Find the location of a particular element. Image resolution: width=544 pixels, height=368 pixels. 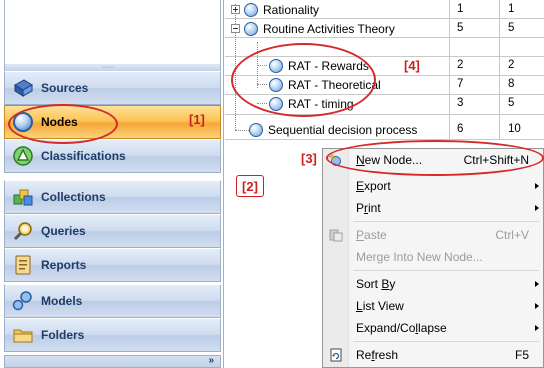

expand-icon is located at coordinates (235, 9).